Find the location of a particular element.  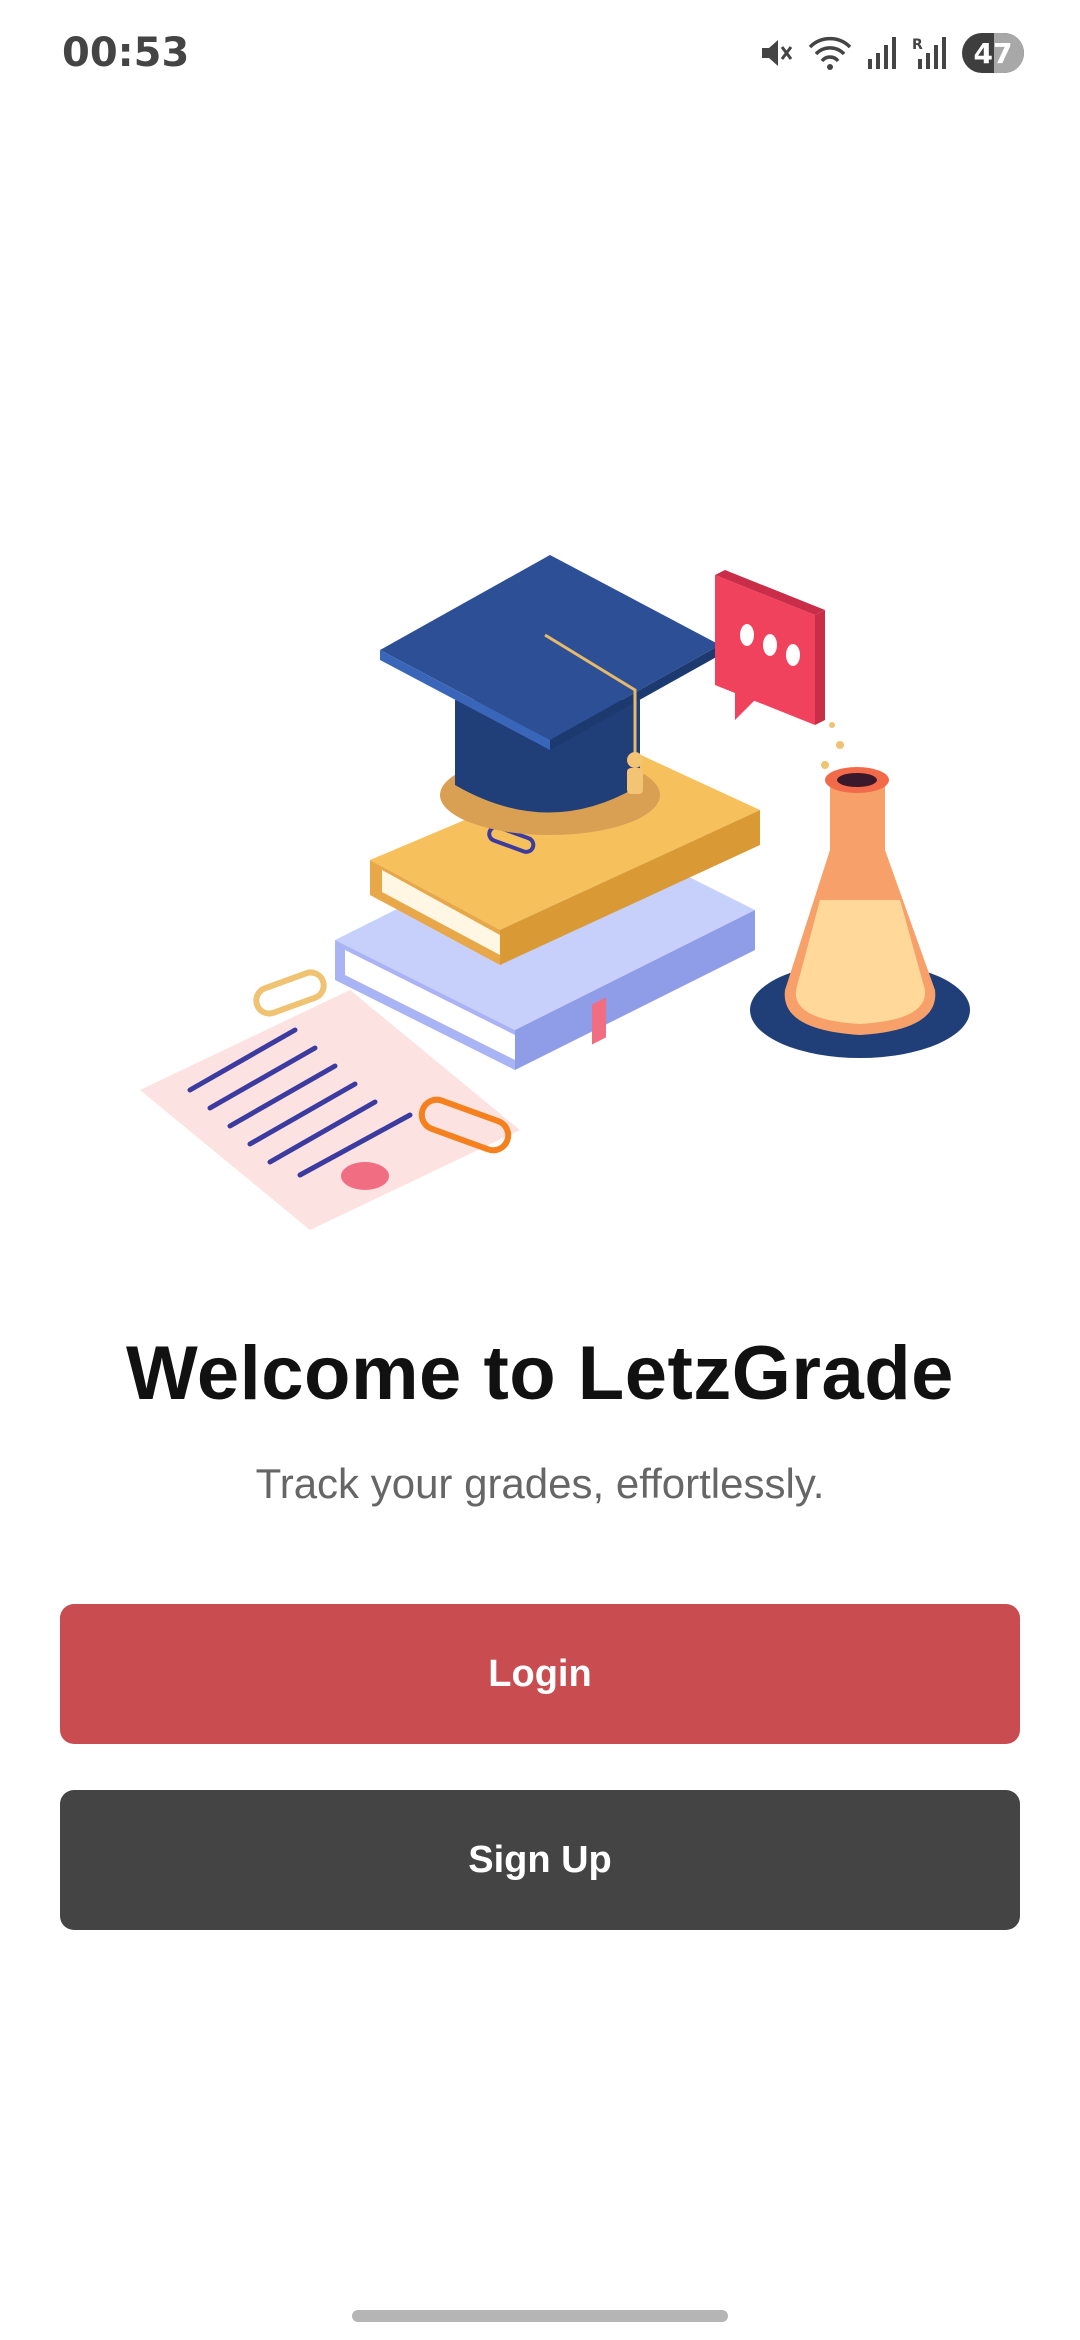

status-icons: R 47 is located at coordinates (891, 53).